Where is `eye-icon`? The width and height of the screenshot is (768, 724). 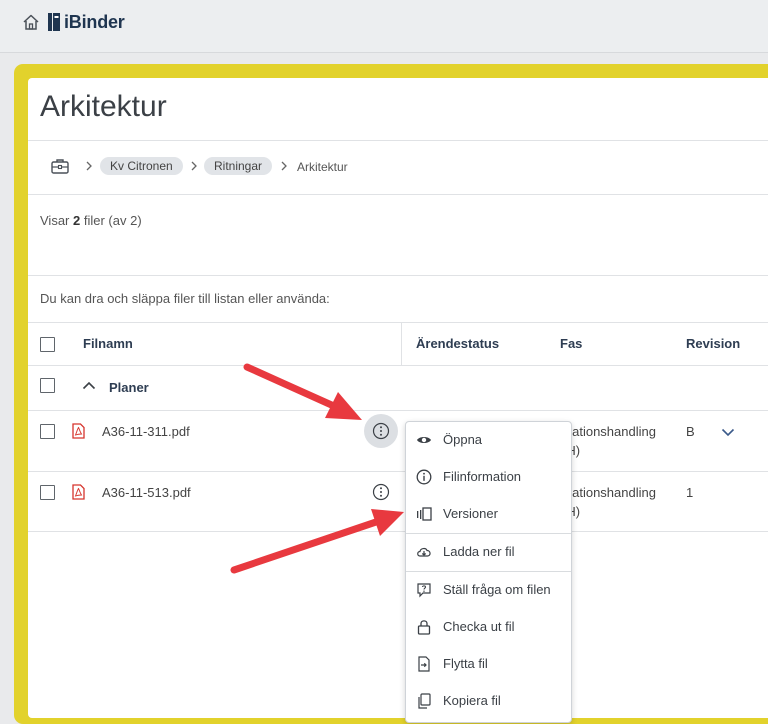 eye-icon is located at coordinates (424, 440).